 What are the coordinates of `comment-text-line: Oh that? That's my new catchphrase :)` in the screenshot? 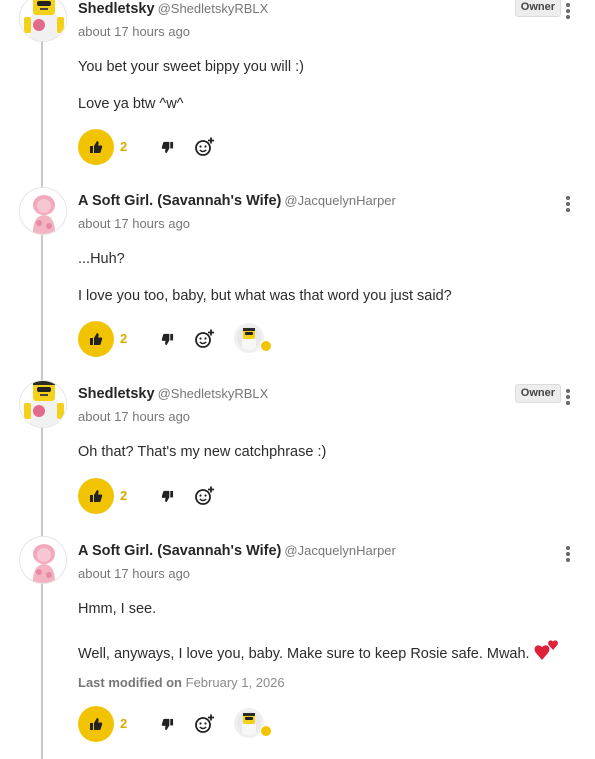 It's located at (202, 452).